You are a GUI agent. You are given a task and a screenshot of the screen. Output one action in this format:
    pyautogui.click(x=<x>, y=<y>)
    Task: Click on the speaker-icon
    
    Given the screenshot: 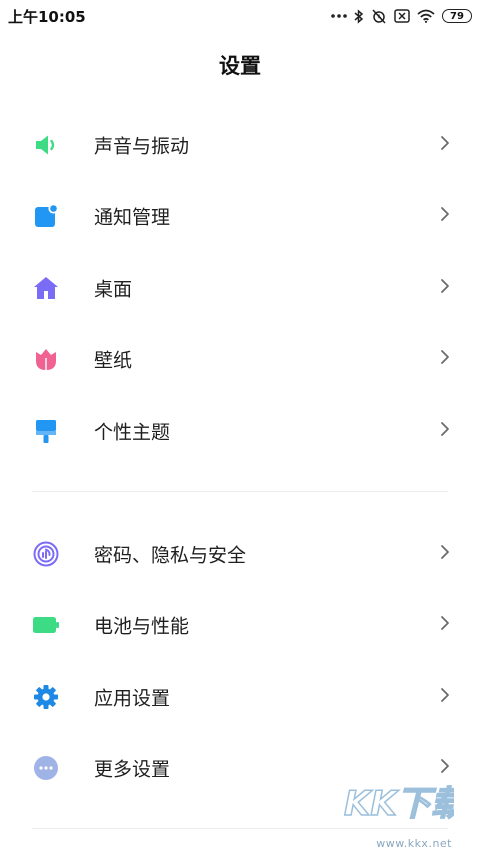 What is the action you would take?
    pyautogui.click(x=46, y=145)
    